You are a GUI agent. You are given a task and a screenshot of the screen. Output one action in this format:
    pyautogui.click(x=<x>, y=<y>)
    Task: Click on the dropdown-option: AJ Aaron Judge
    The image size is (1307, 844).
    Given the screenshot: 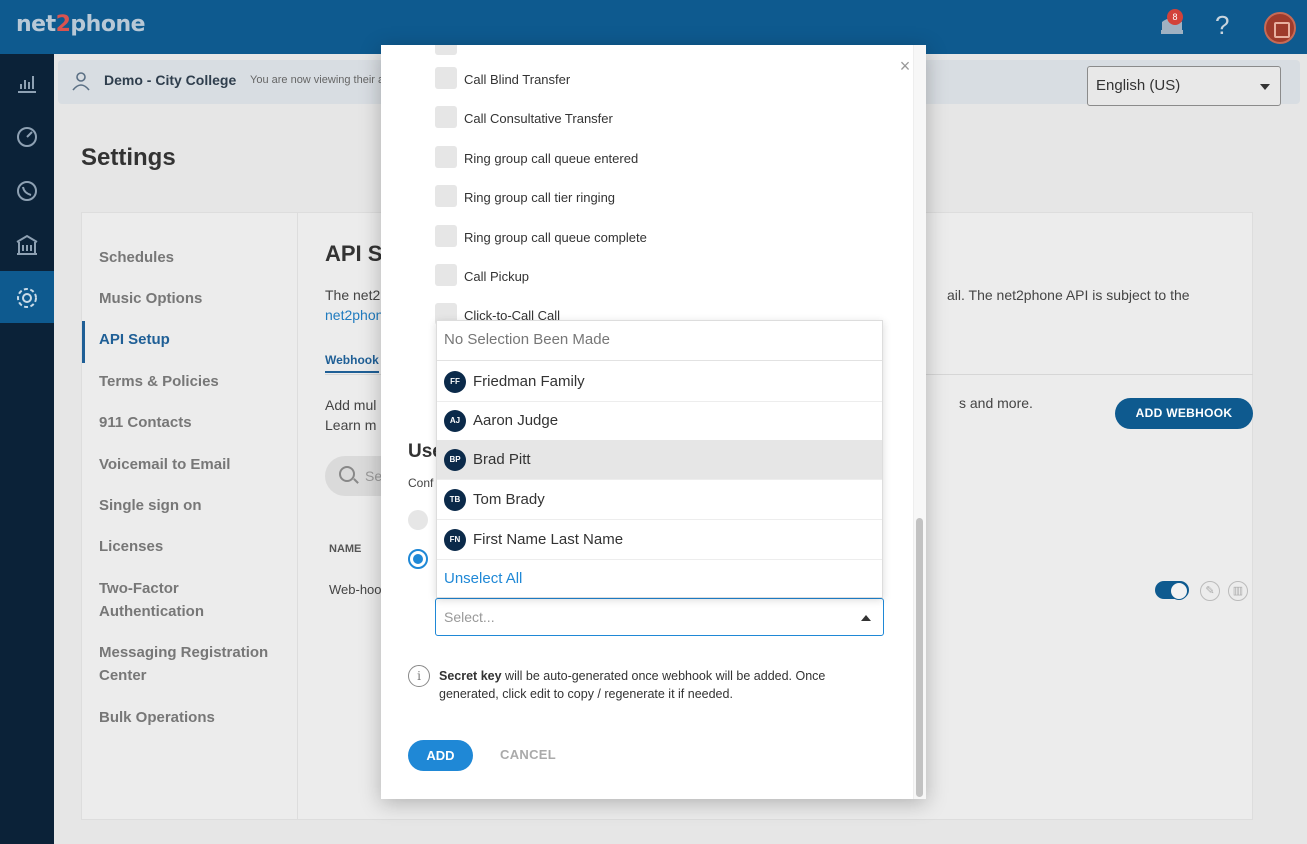 What is the action you would take?
    pyautogui.click(x=659, y=421)
    